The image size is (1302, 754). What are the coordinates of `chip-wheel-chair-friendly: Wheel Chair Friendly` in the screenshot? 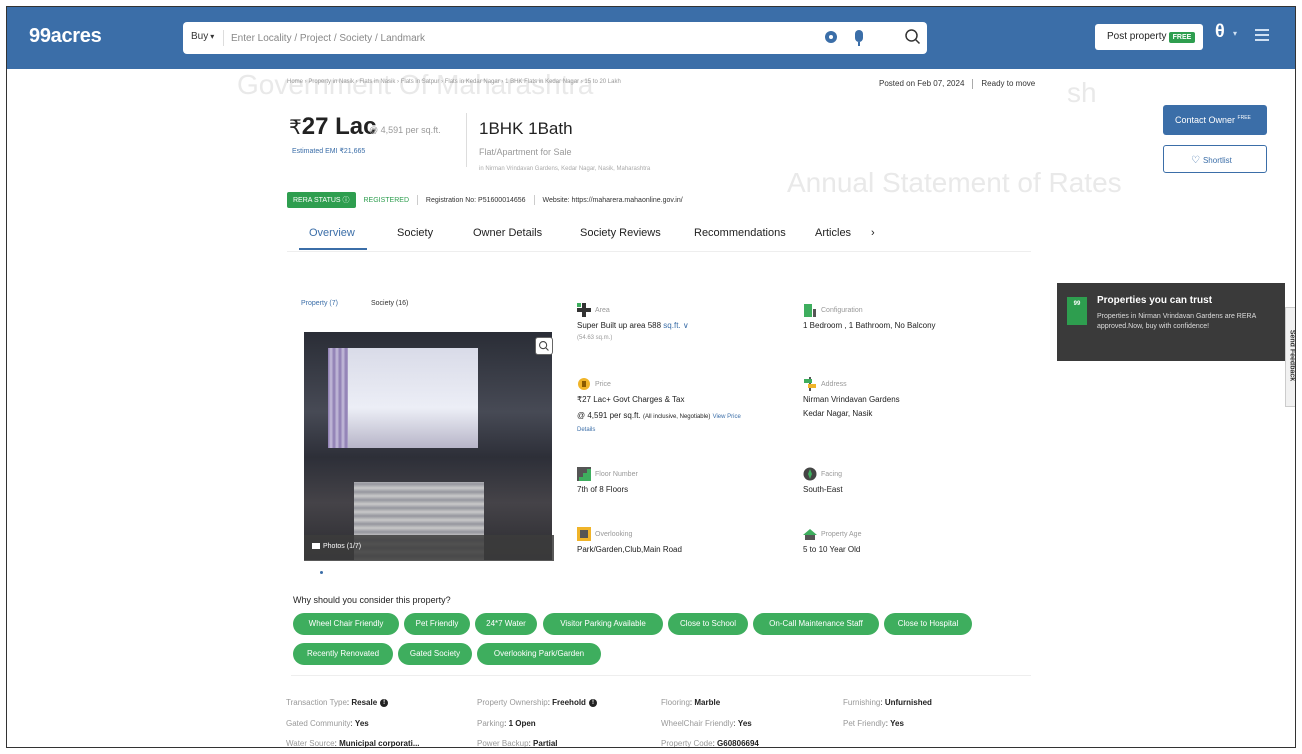 It's located at (346, 624).